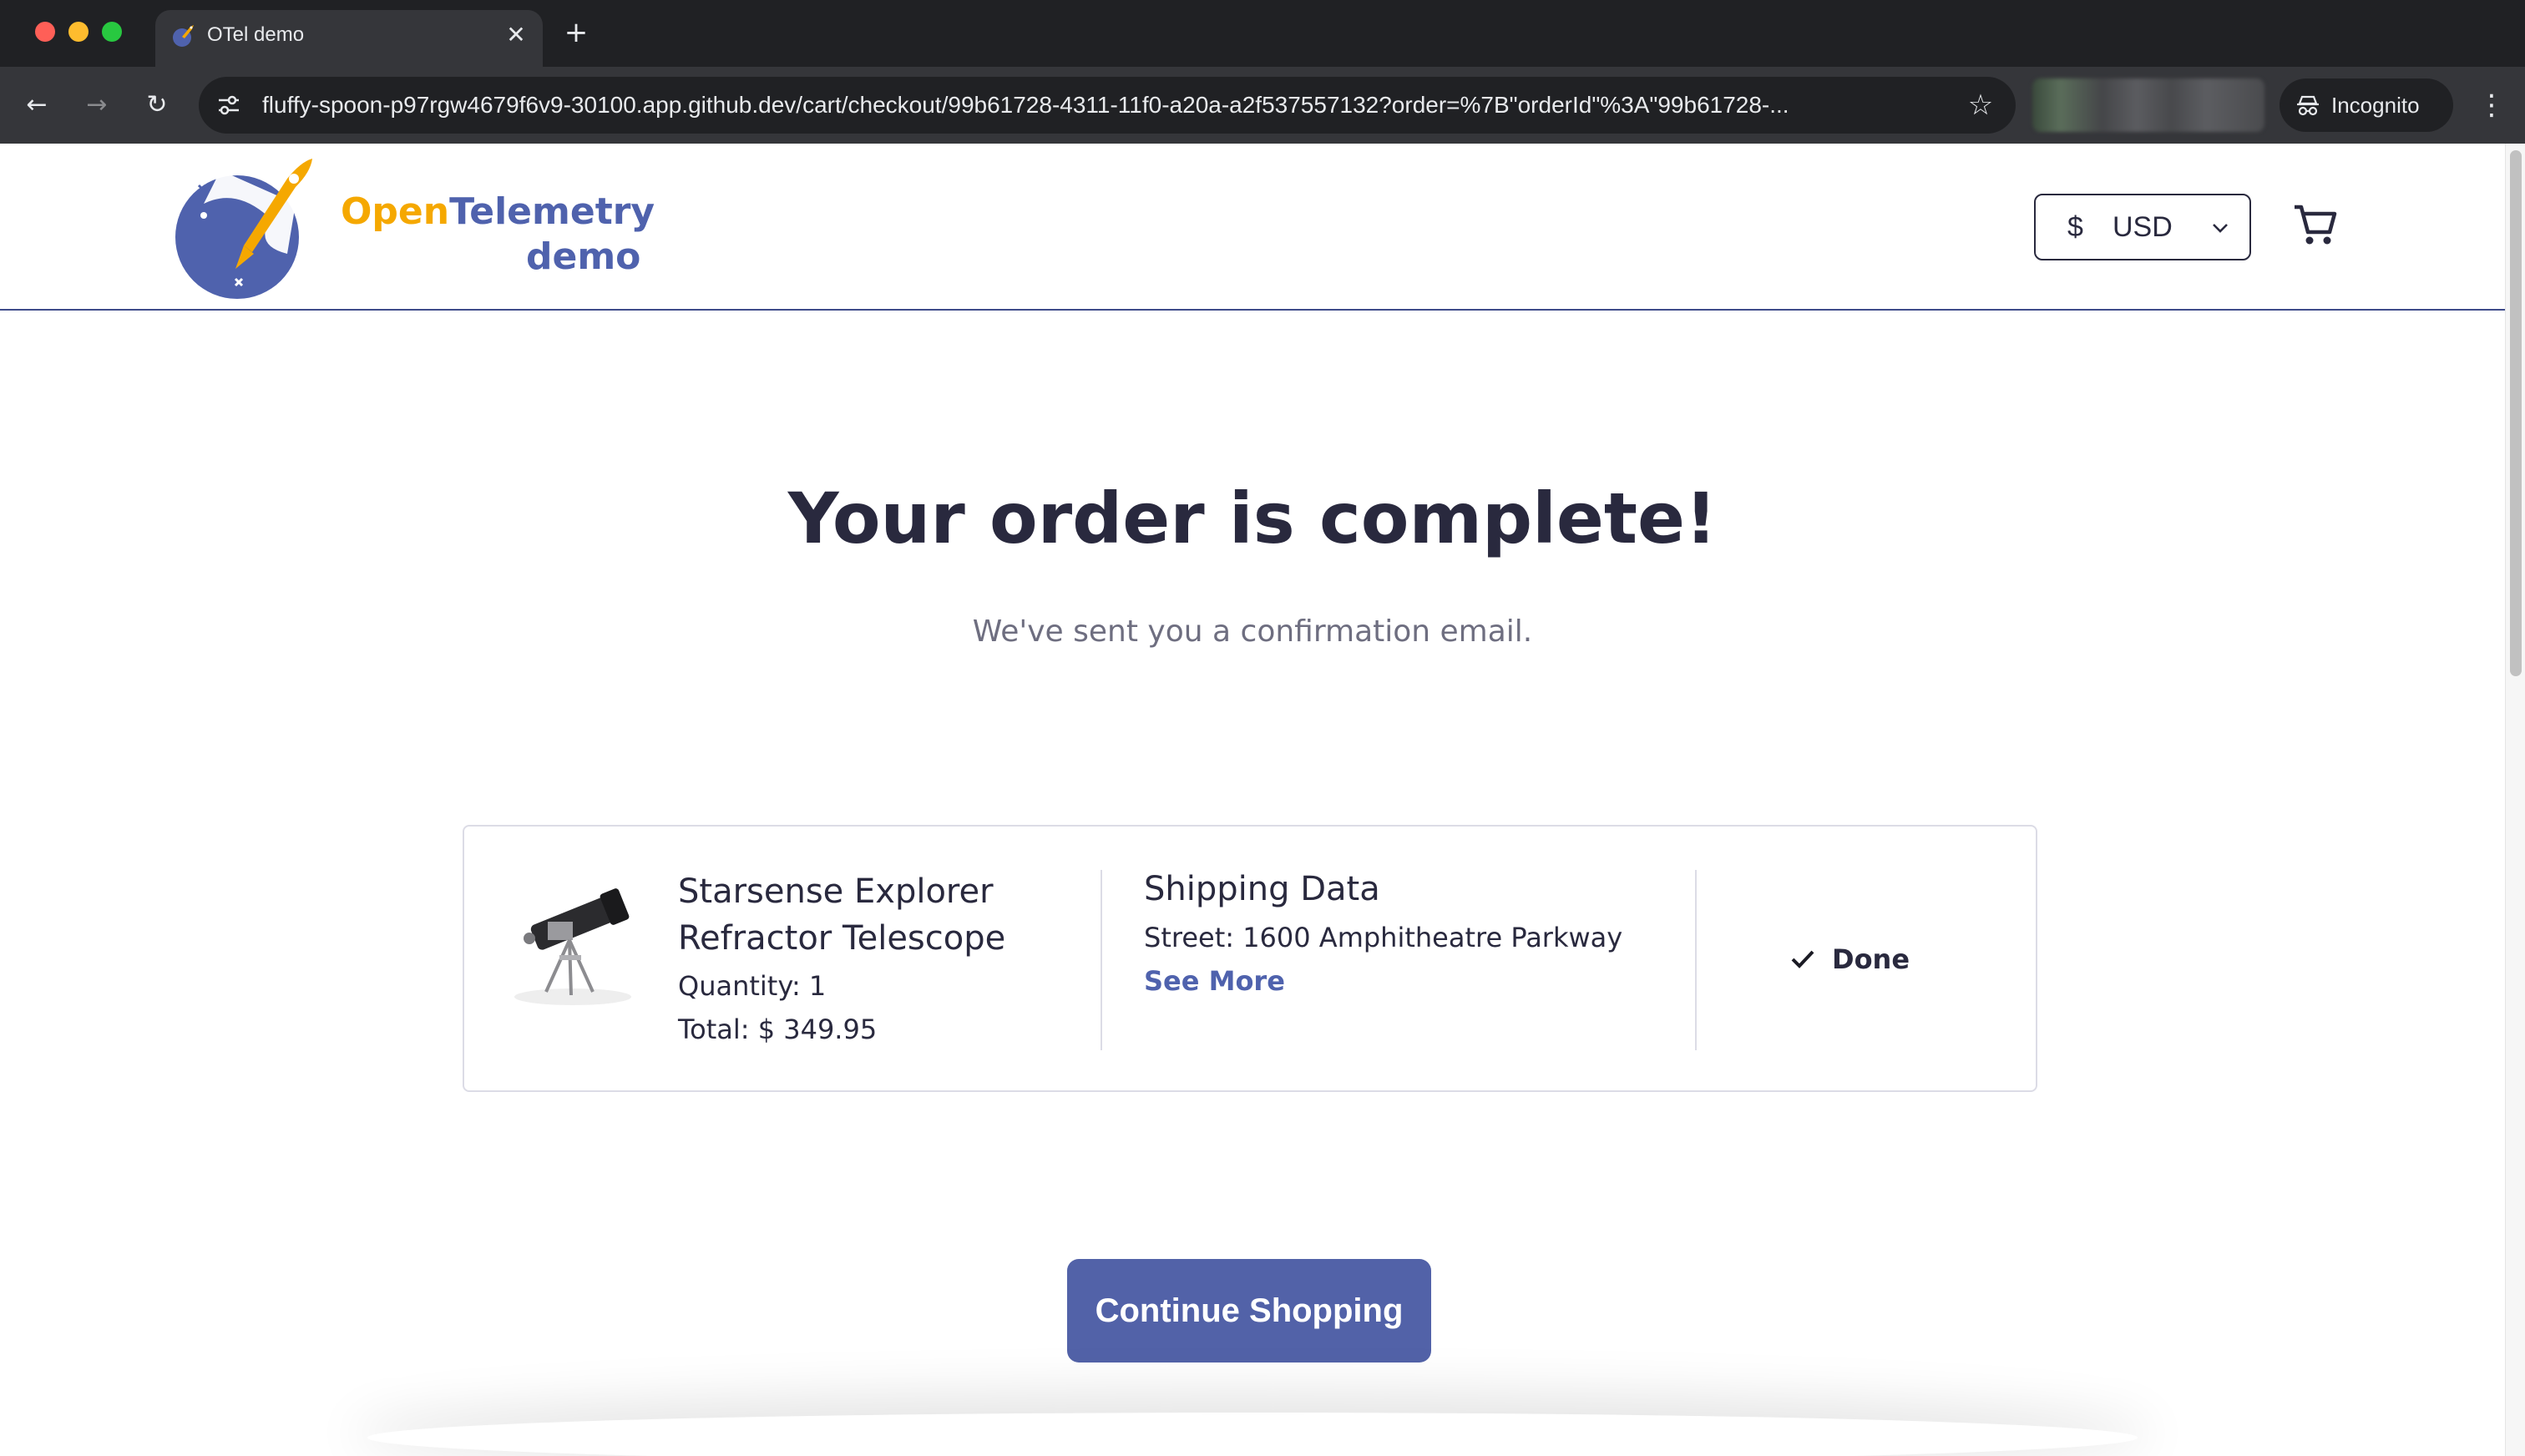 This screenshot has width=2525, height=1456. I want to click on window-maximize-button, so click(112, 32).